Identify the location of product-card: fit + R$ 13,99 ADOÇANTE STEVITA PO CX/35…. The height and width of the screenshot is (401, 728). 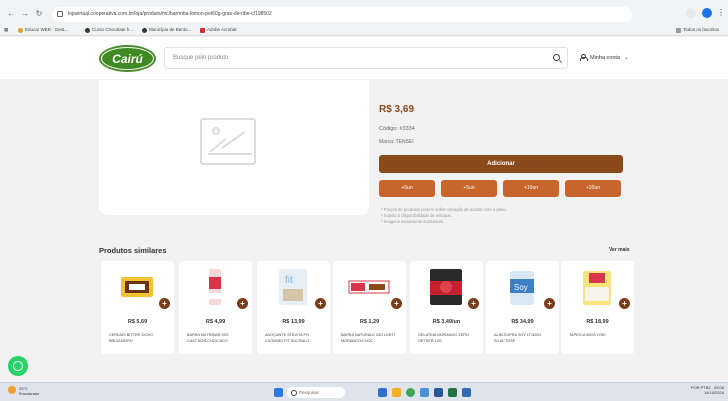
(293, 307).